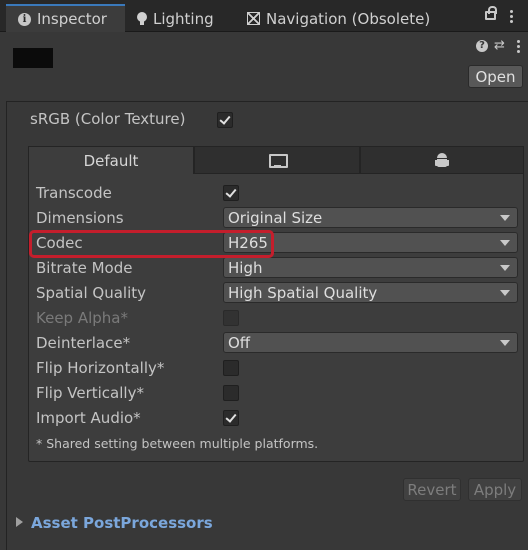 The height and width of the screenshot is (550, 528). I want to click on tab-inspector-label: Inspector, so click(72, 19).